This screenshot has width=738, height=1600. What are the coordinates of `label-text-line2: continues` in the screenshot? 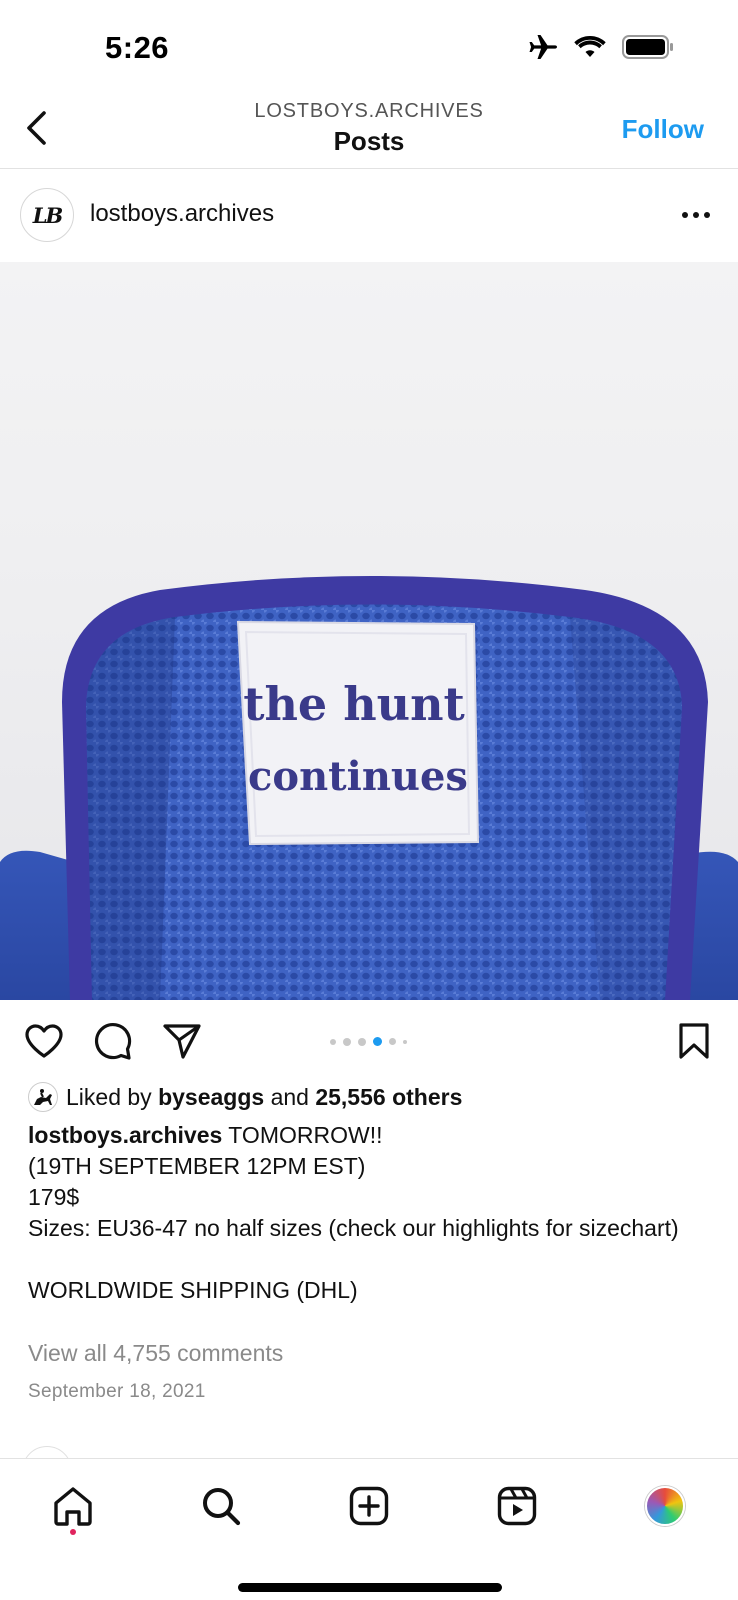 It's located at (358, 776).